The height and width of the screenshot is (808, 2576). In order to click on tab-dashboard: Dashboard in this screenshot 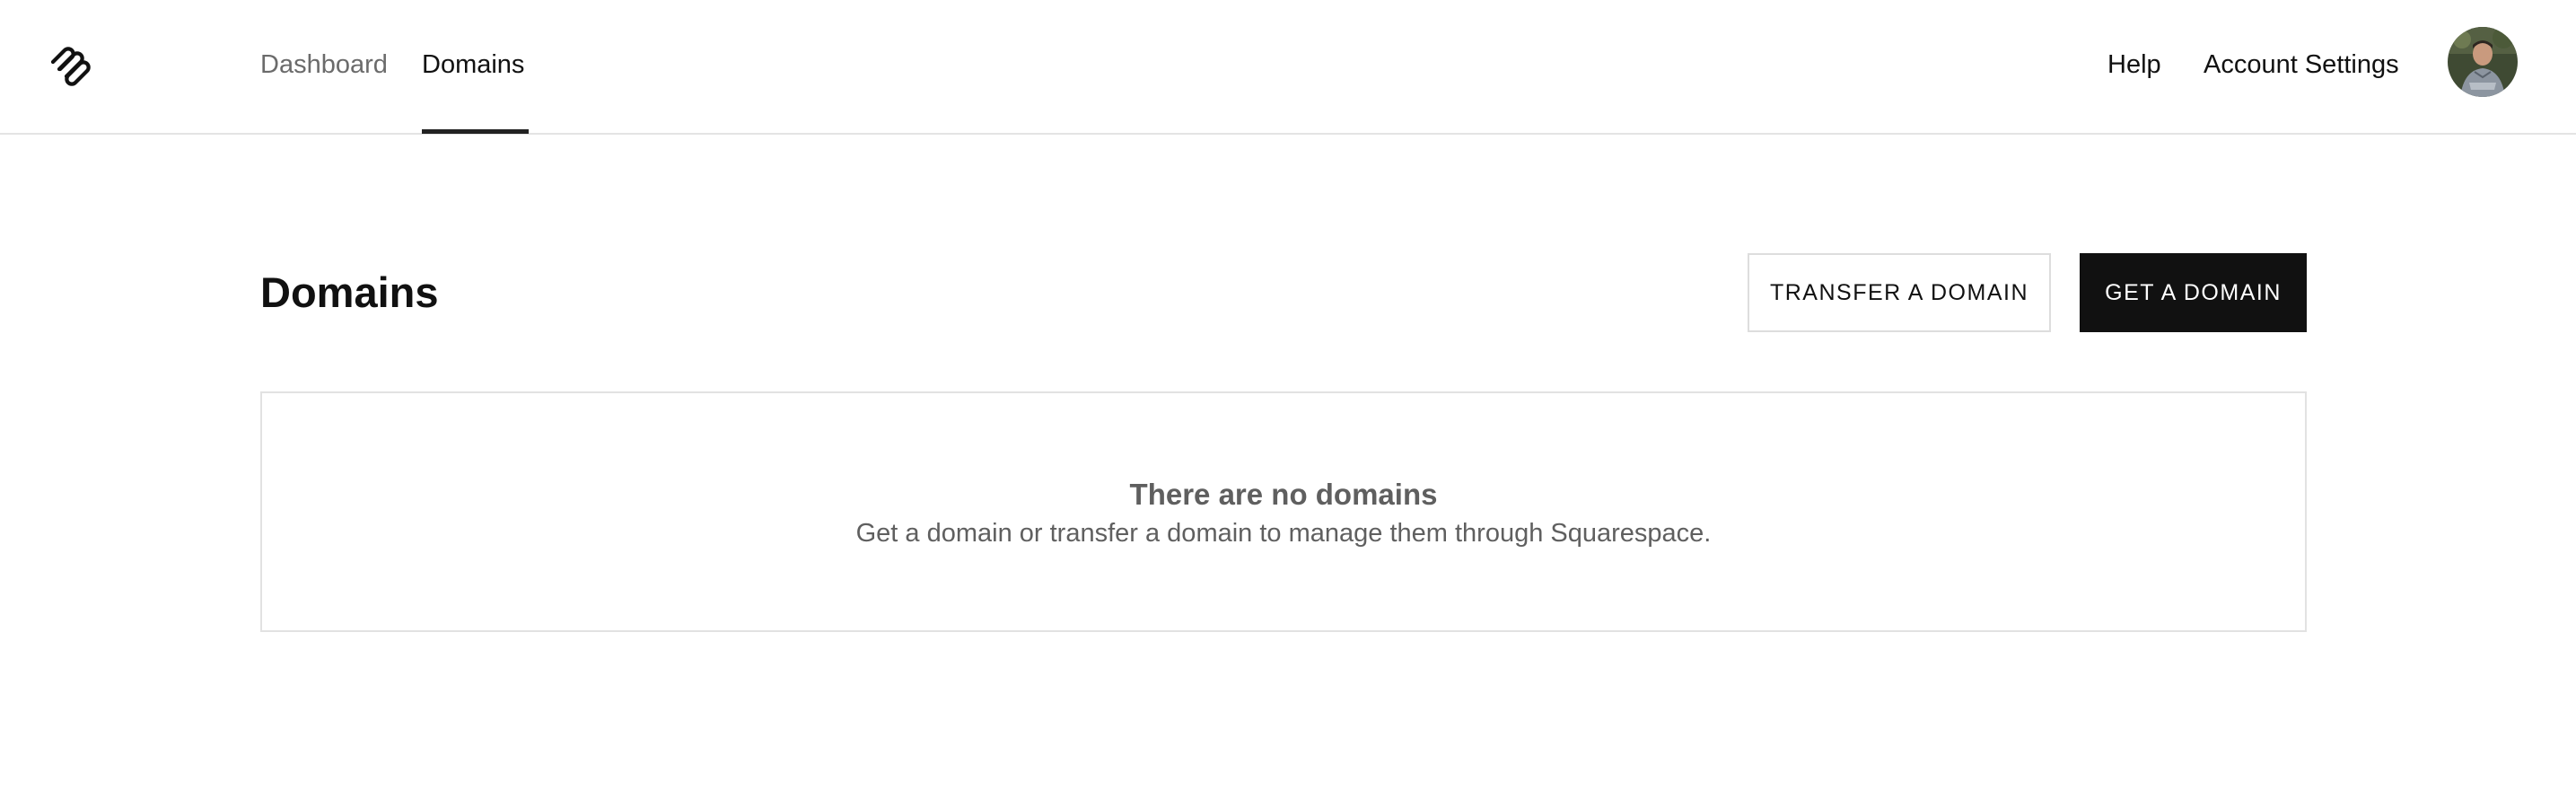, I will do `click(324, 65)`.